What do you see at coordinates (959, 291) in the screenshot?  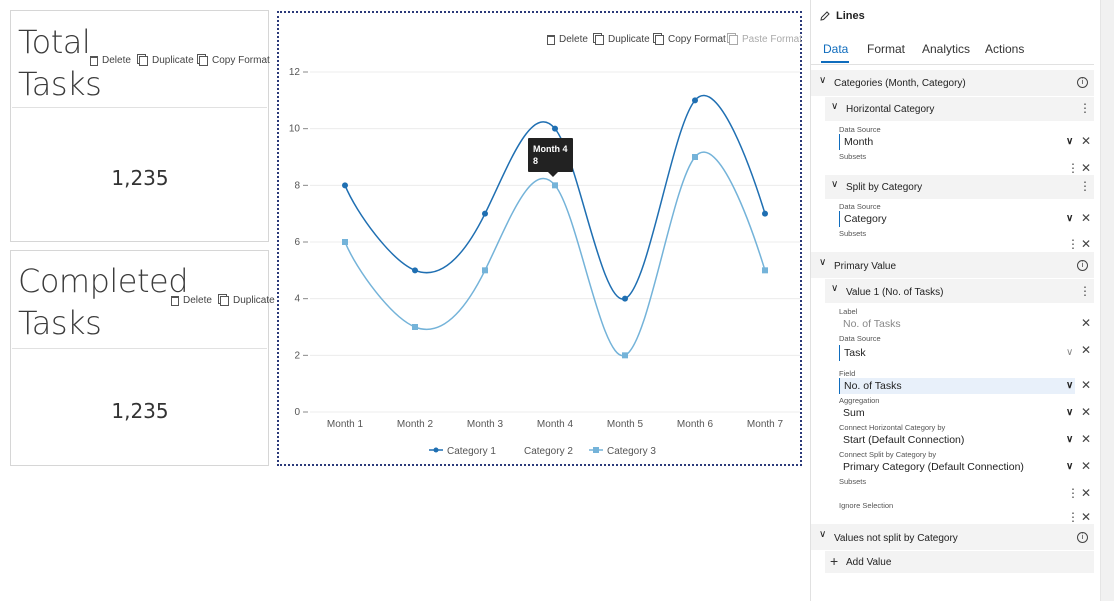 I see `subsection-value-1: ∨ Value 1 (No. of Tasks) ⋮` at bounding box center [959, 291].